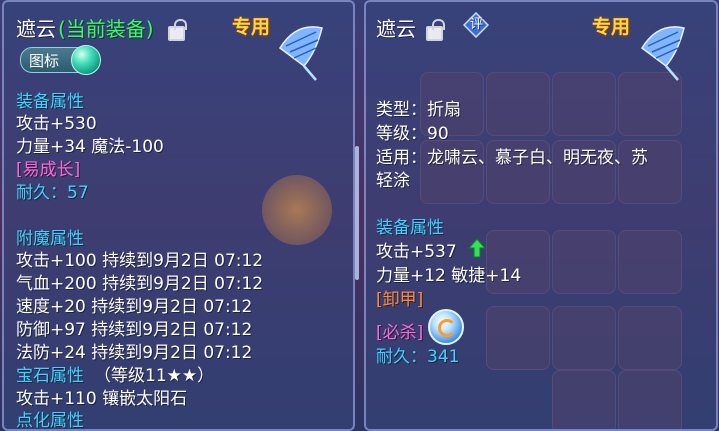 The image size is (719, 431). What do you see at coordinates (416, 252) in the screenshot?
I see `attack-stat: 攻击+537` at bounding box center [416, 252].